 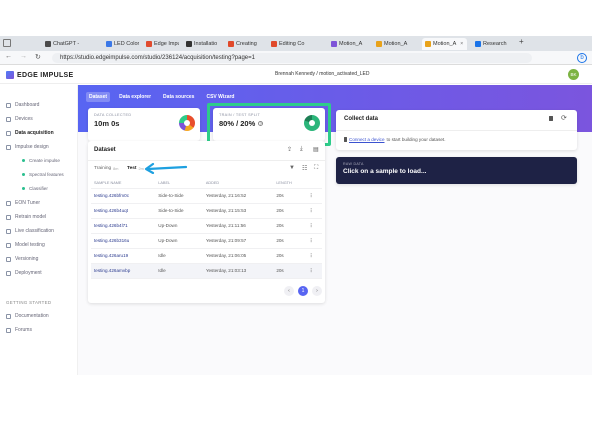 What do you see at coordinates (289, 44) in the screenshot?
I see `browser-tab: Editing Co` at bounding box center [289, 44].